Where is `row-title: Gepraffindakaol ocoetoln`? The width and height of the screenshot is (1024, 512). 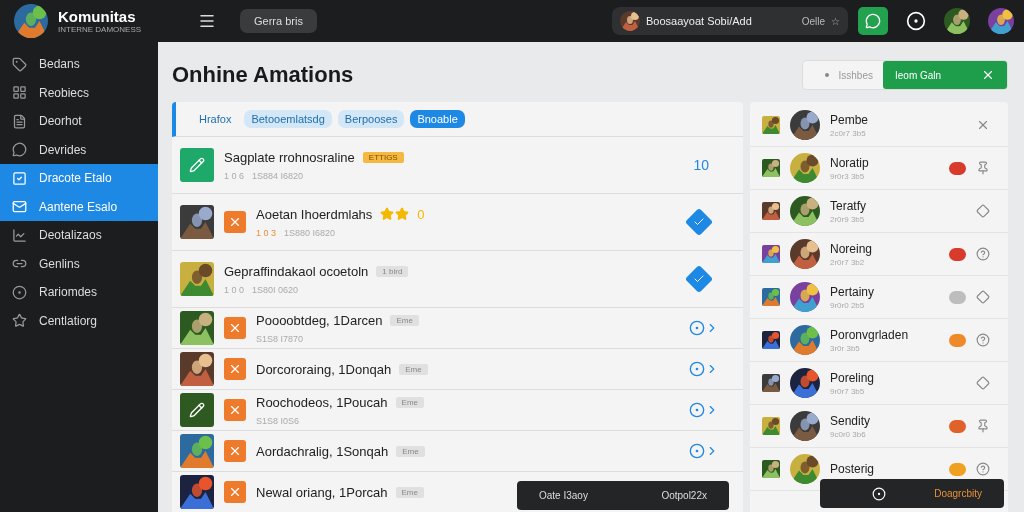
row-title: Gepraffindakaol ocoetoln is located at coordinates (296, 271).